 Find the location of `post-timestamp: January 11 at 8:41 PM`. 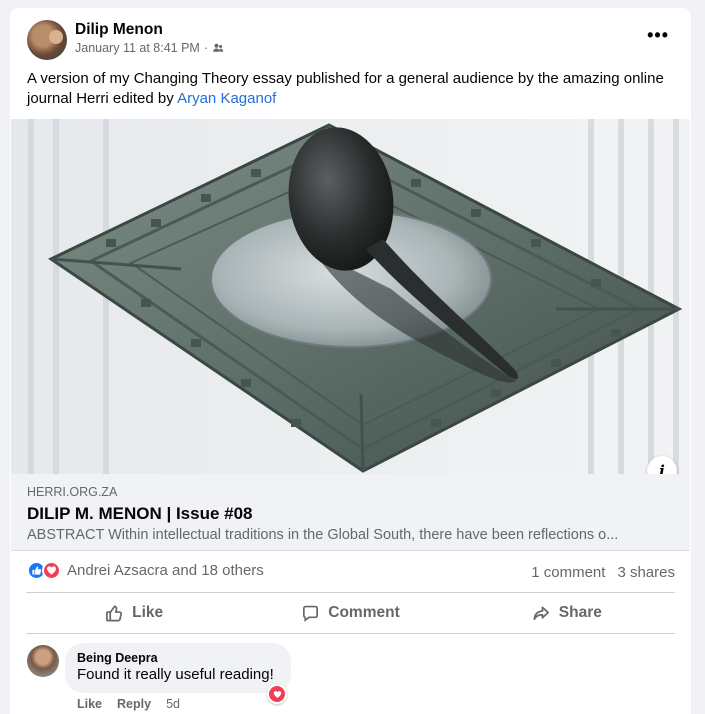

post-timestamp: January 11 at 8:41 PM is located at coordinates (137, 48).